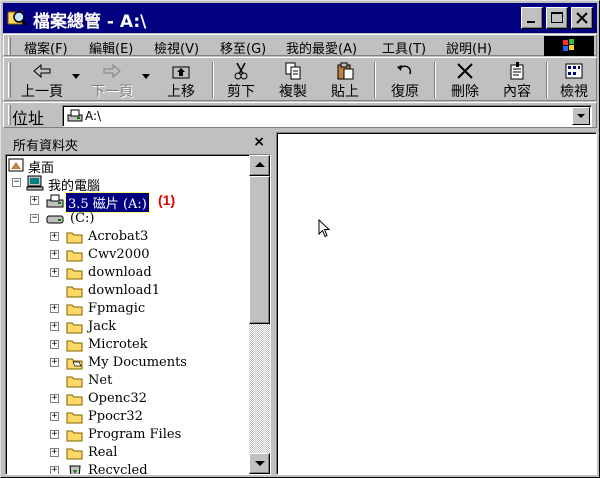 The image size is (600, 478). Describe the element at coordinates (259, 142) in the screenshot. I see `folder-panel-close-button: ×` at that location.